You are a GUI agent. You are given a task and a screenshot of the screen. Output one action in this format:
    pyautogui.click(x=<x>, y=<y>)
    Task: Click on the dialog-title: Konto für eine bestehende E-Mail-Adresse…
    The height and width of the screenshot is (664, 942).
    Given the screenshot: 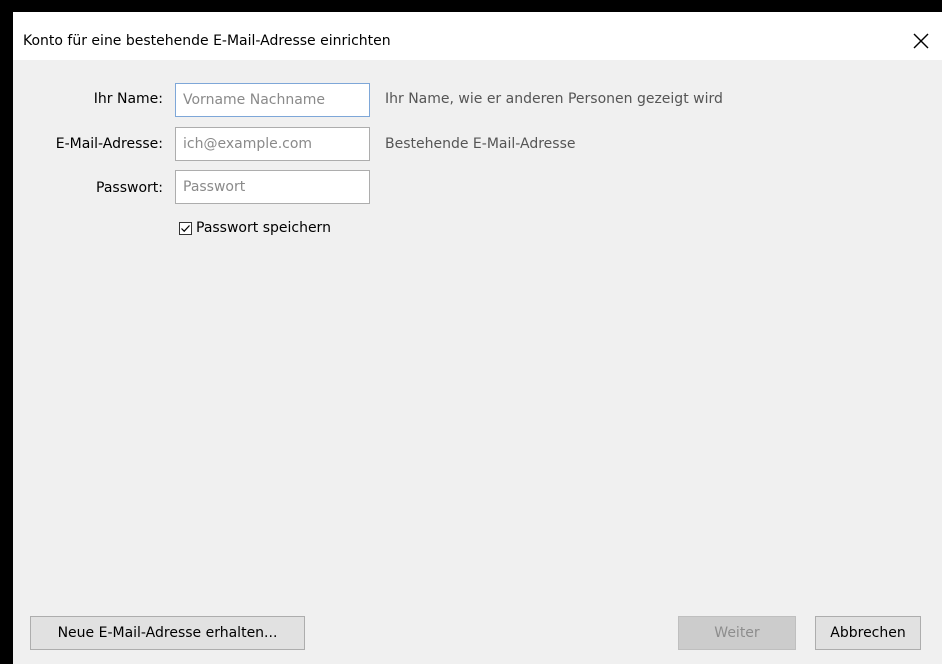 What is the action you would take?
    pyautogui.click(x=207, y=41)
    